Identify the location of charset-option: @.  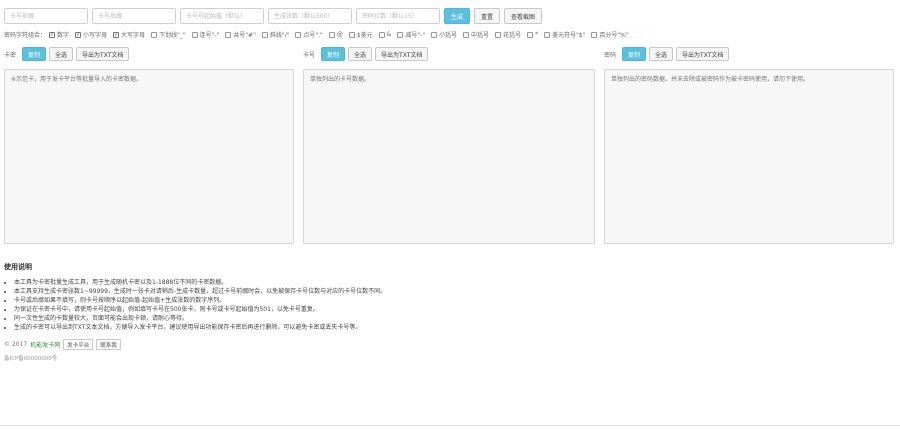
(335, 34).